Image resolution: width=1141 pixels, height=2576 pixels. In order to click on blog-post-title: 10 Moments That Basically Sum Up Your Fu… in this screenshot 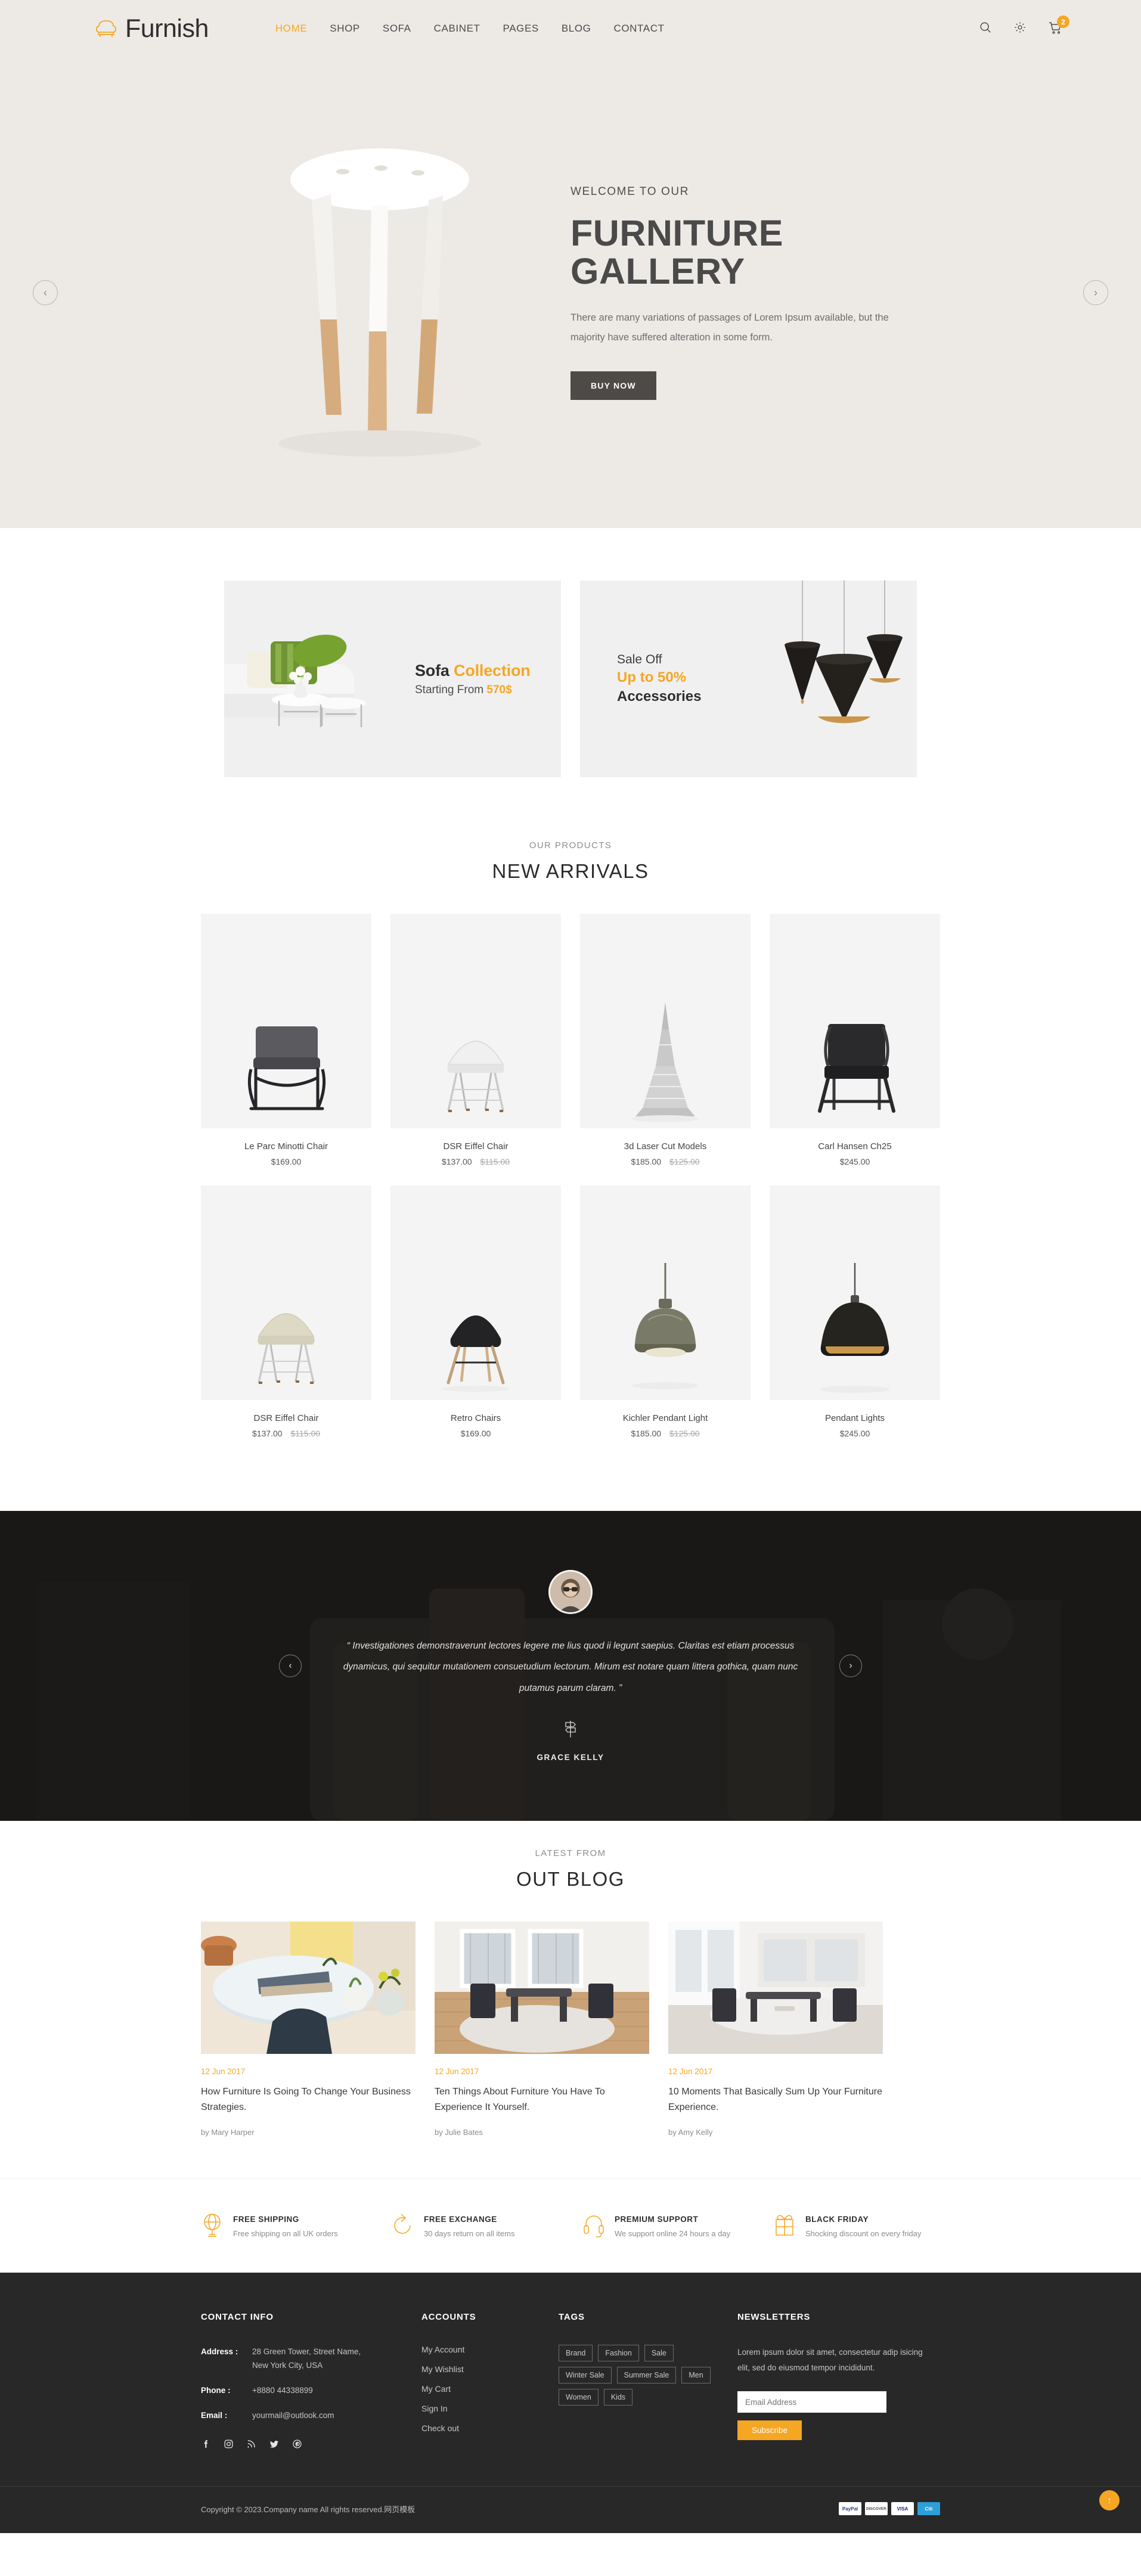, I will do `click(775, 2100)`.